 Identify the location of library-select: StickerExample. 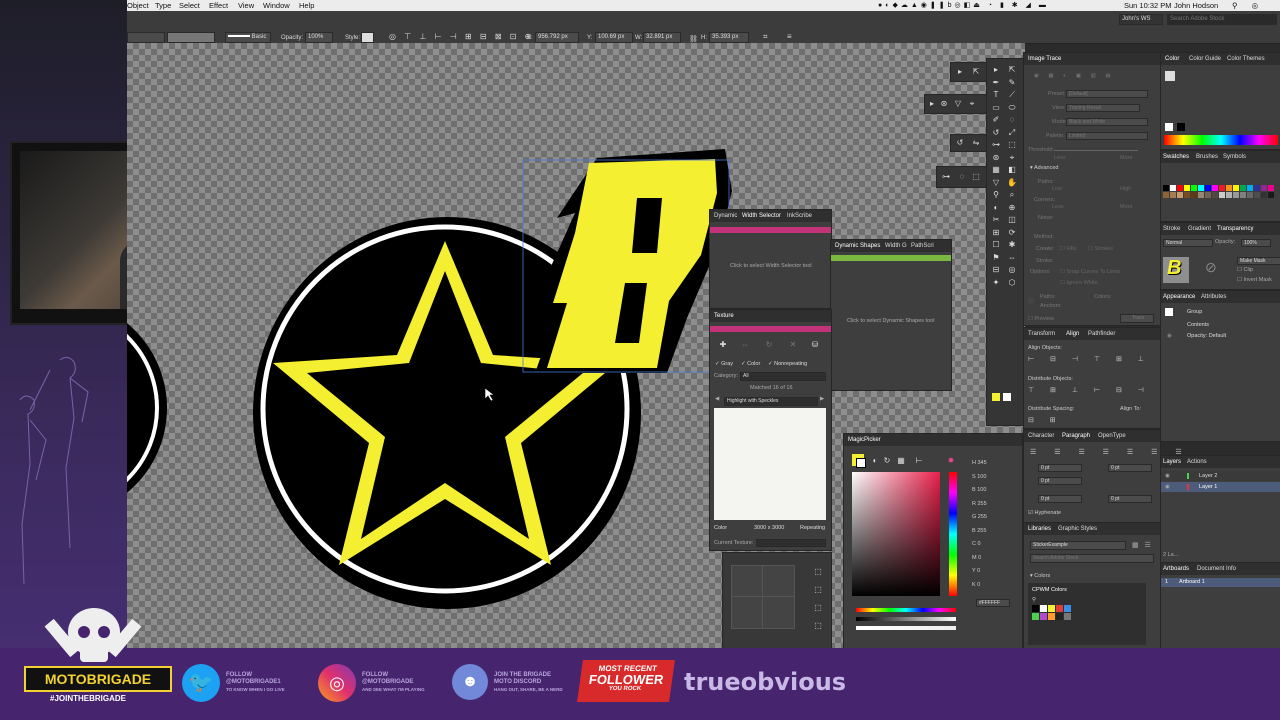
(1078, 545).